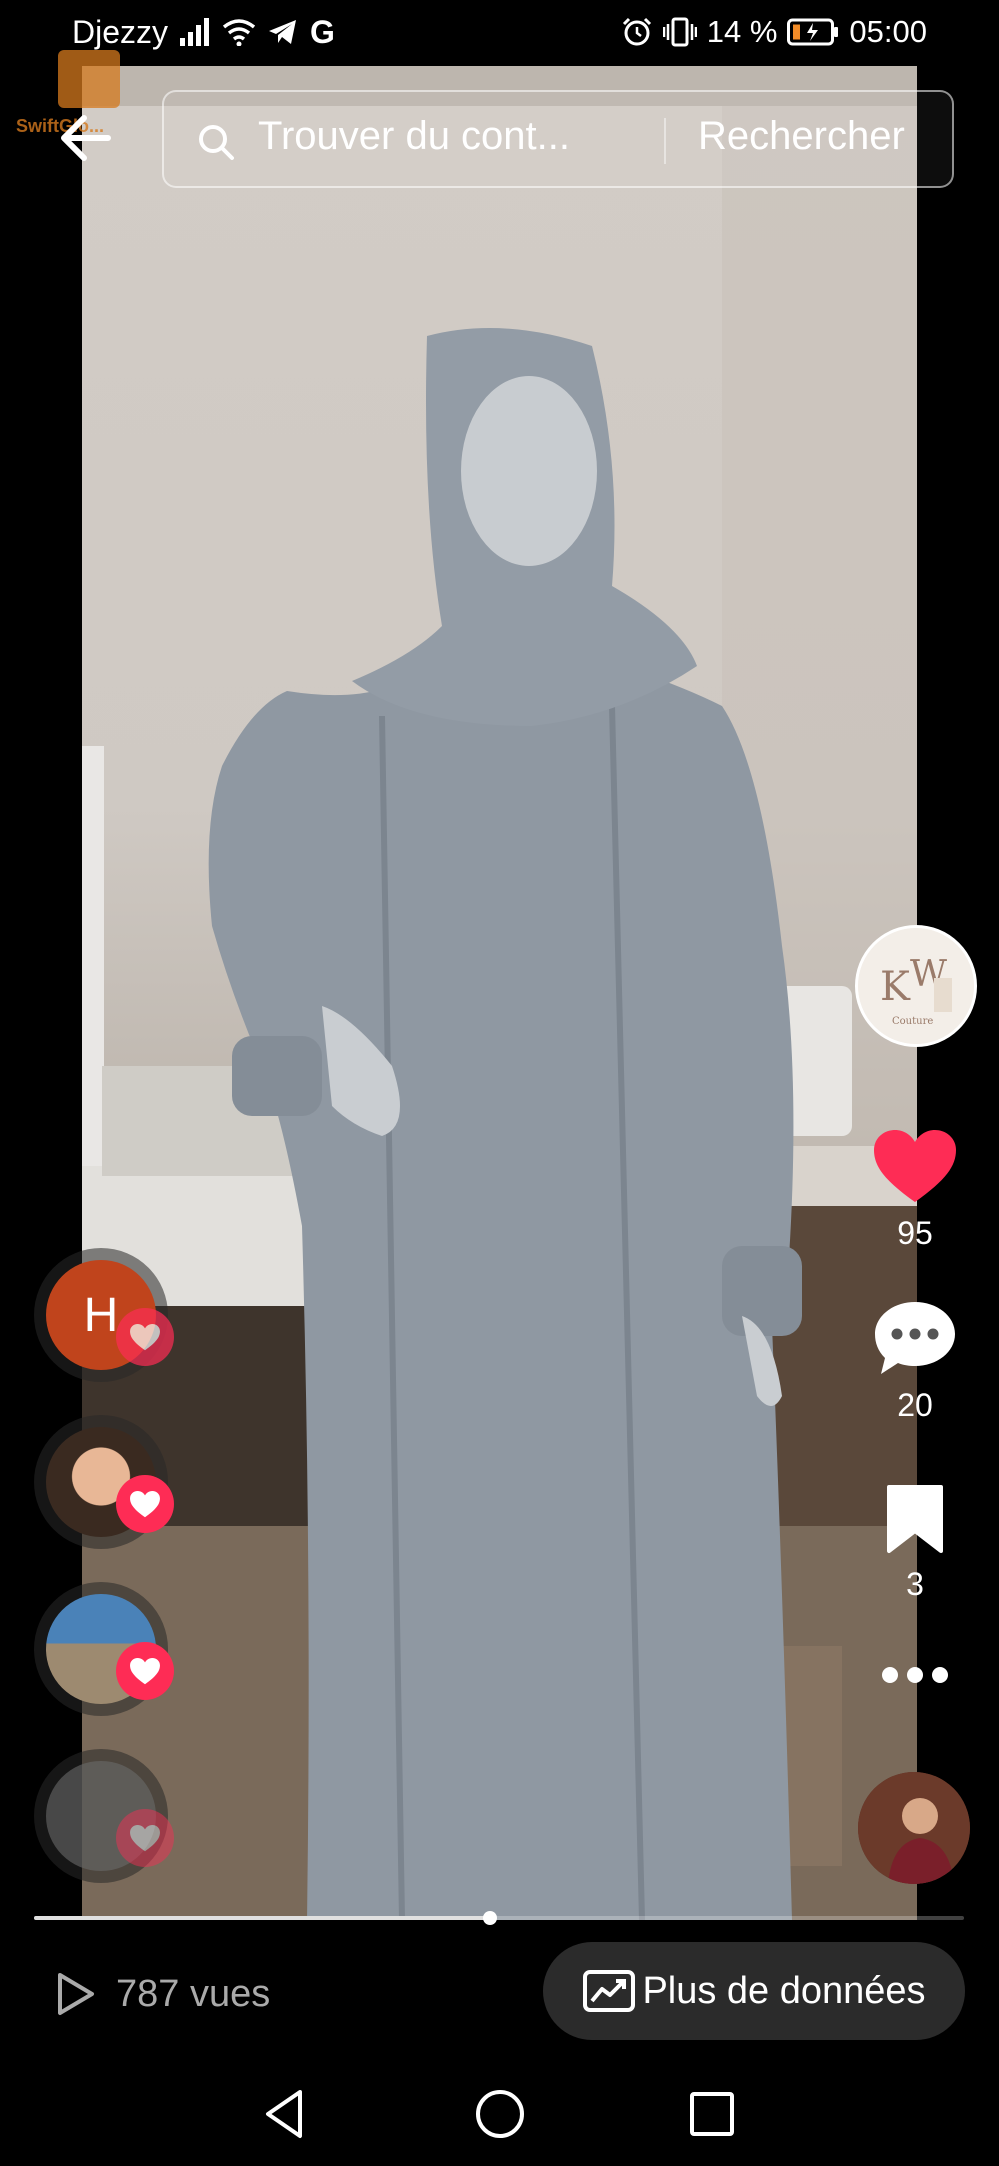 This screenshot has height=2166, width=999. I want to click on more-icon, so click(915, 1675).